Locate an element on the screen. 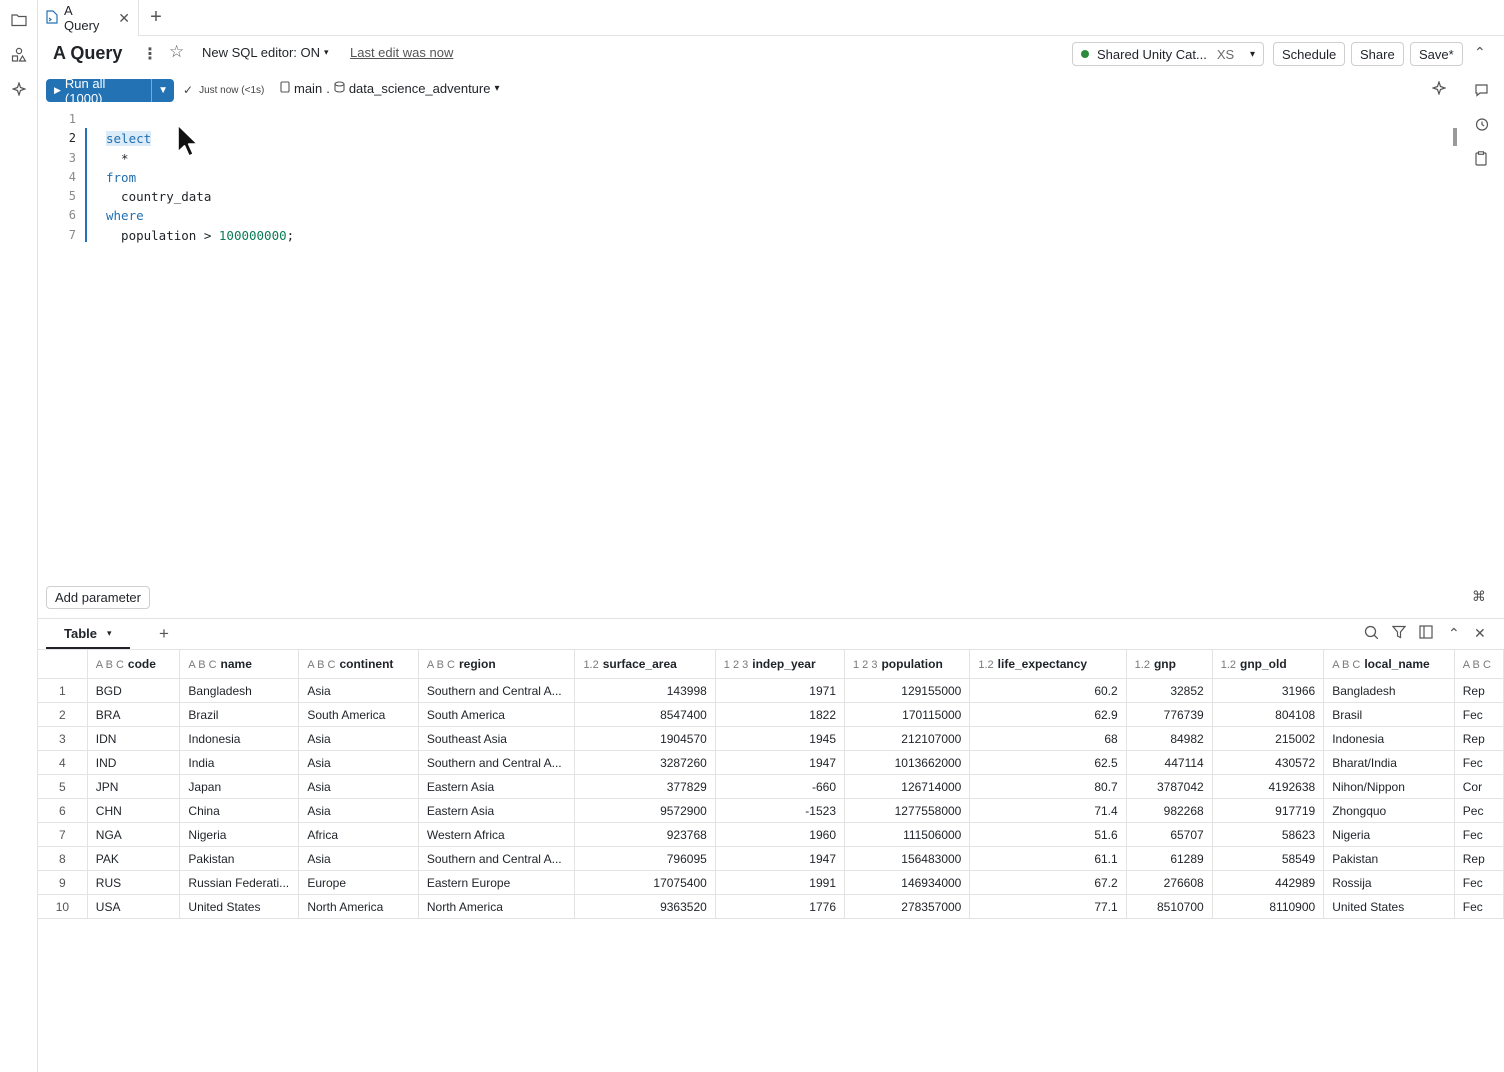  table-cell: 430572 is located at coordinates (1268, 762).